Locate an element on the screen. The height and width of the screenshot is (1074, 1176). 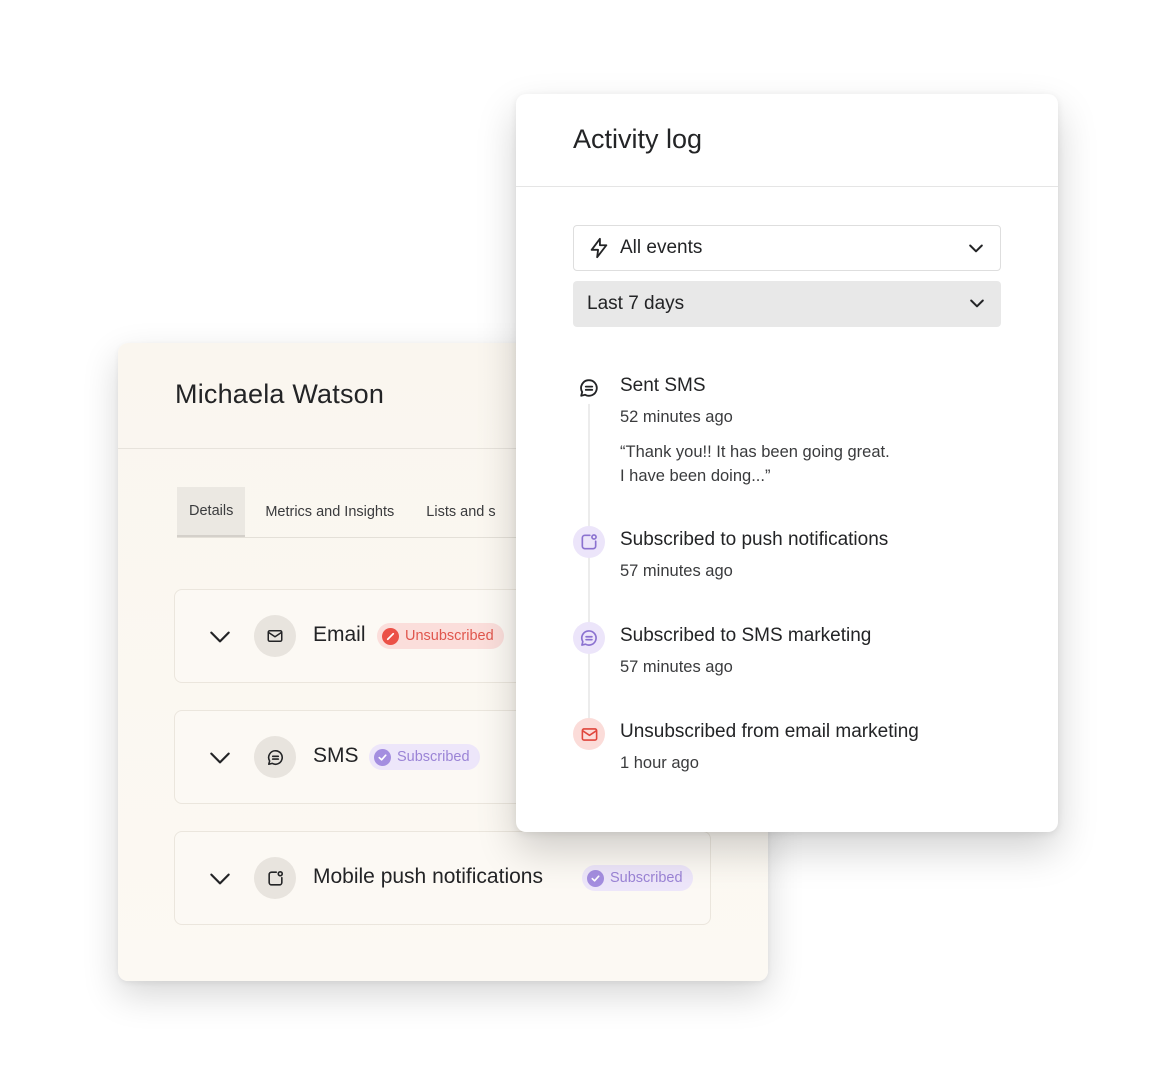
activity-log-title: Activity log is located at coordinates (638, 139).